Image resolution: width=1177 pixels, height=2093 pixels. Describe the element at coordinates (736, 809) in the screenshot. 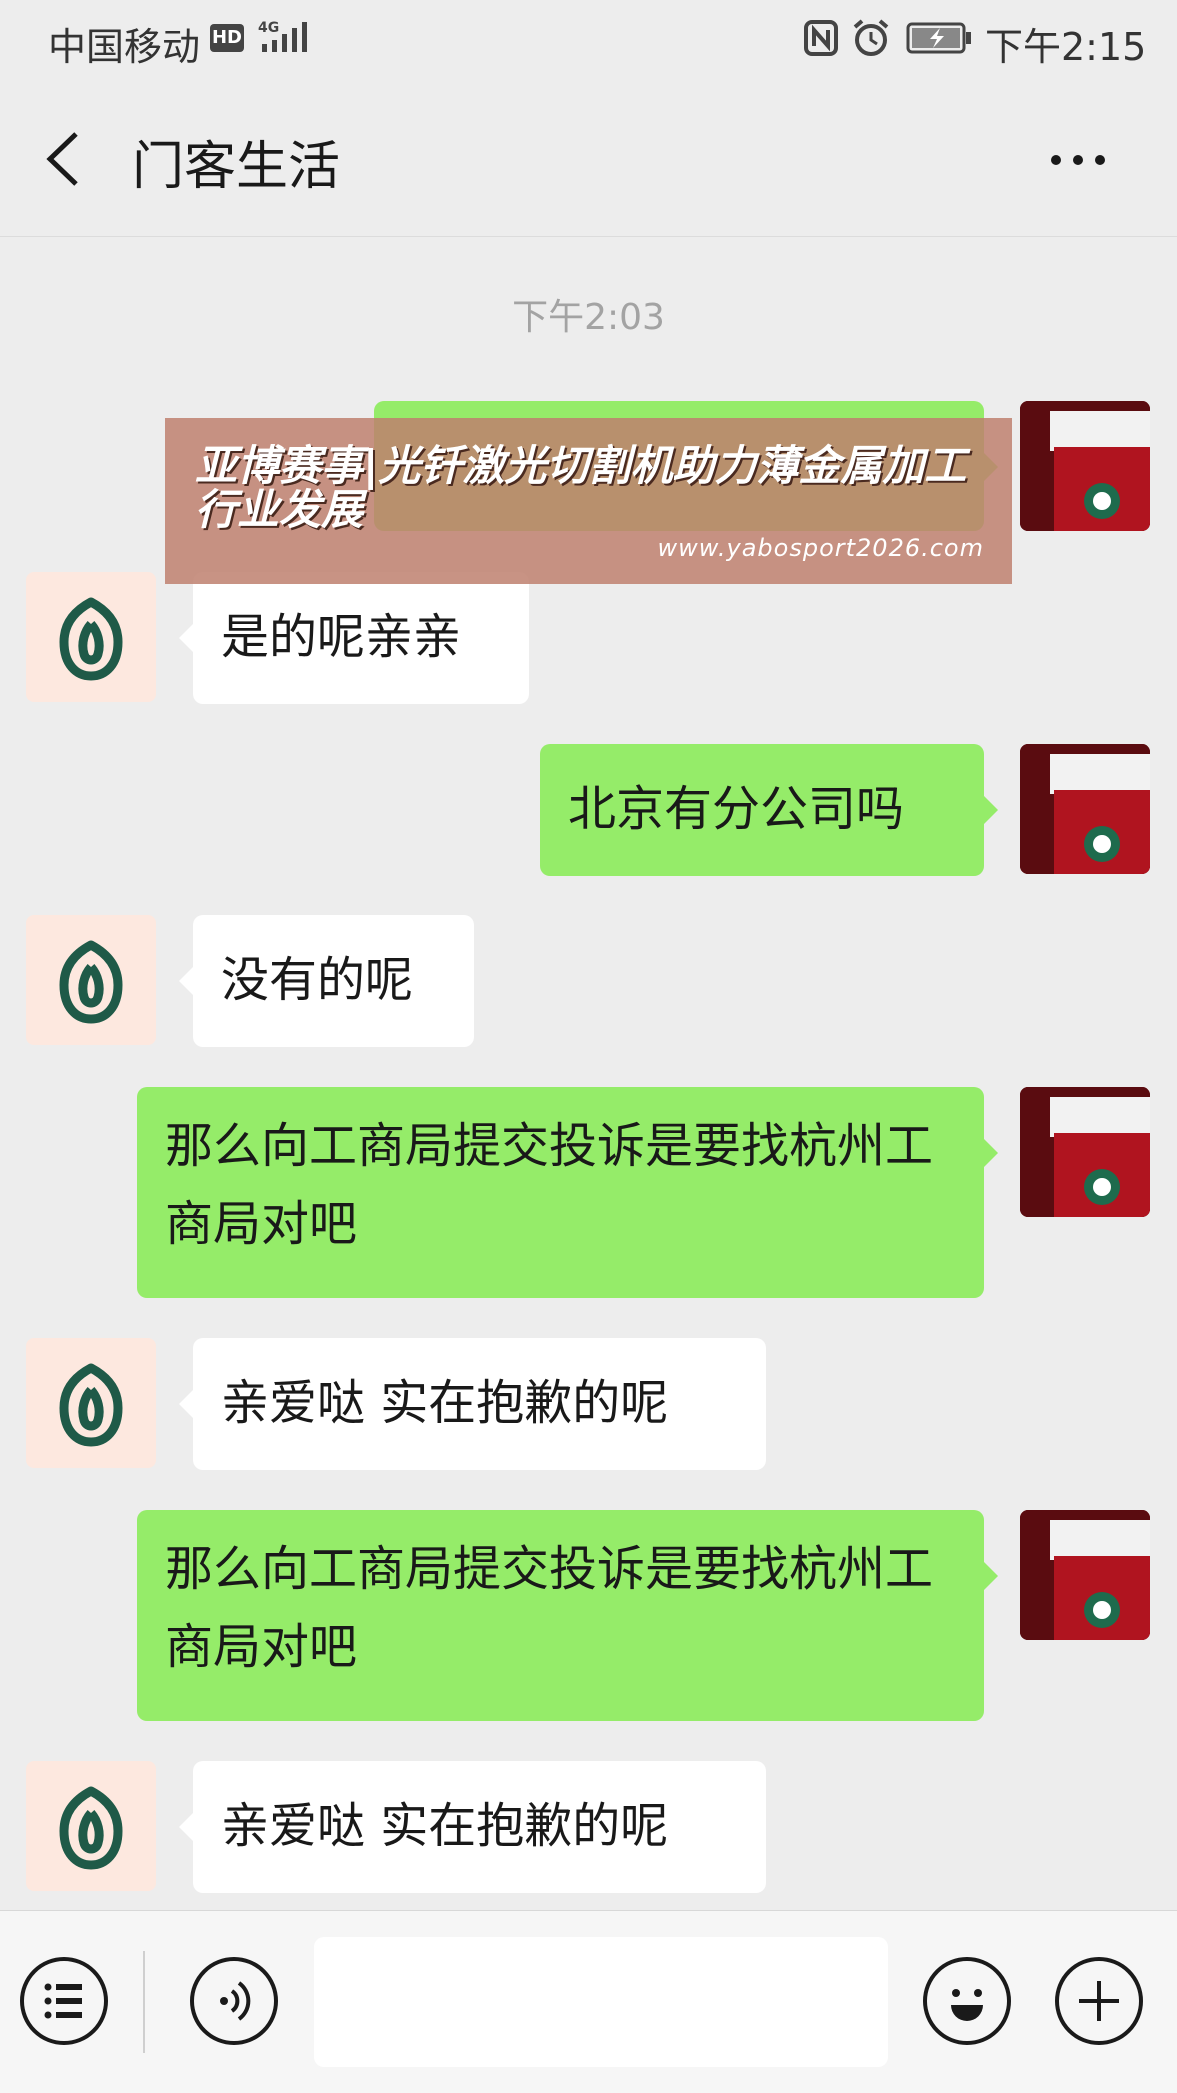

I see `message-text: 北京有分公司吗` at that location.